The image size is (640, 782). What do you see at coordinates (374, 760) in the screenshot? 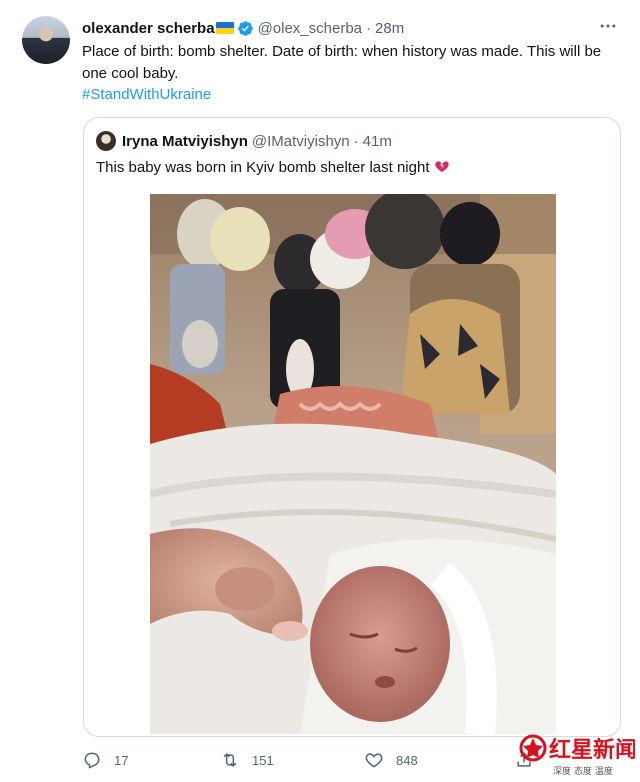
I see `heart-icon` at bounding box center [374, 760].